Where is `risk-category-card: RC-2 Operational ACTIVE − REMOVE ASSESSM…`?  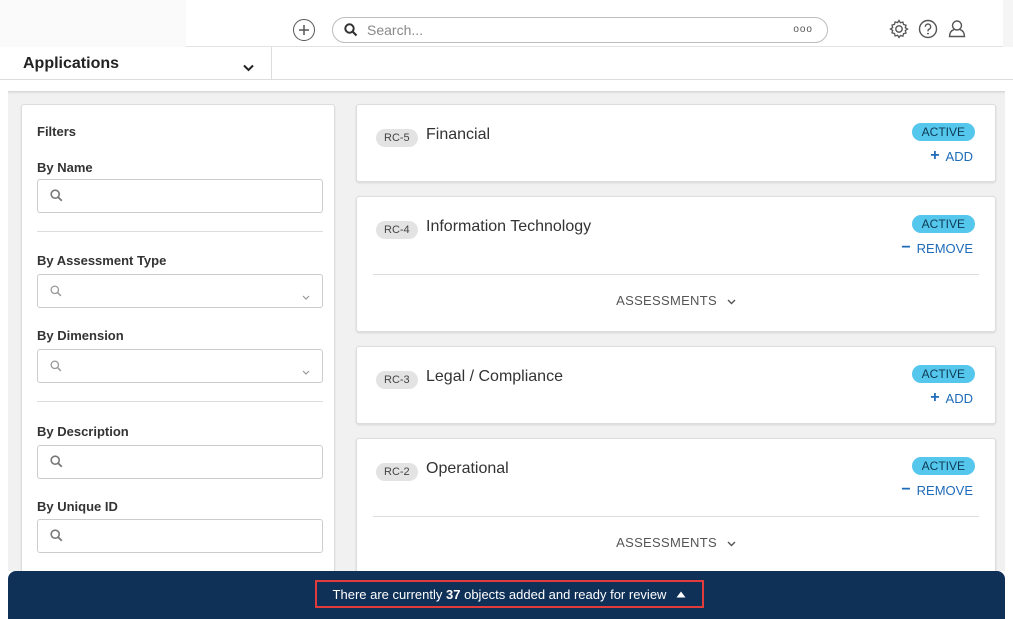
risk-category-card: RC-2 Operational ACTIVE − REMOVE ASSESSM… is located at coordinates (676, 504).